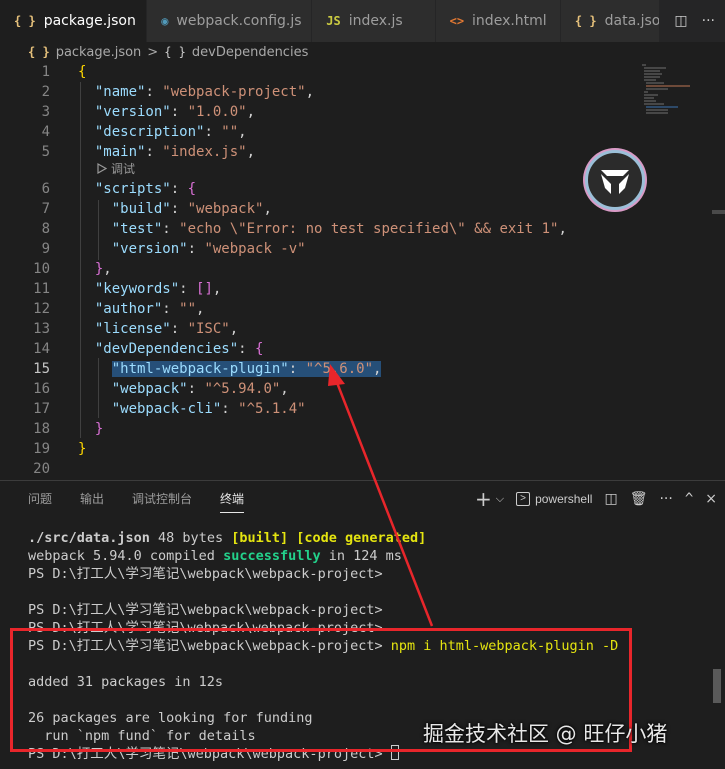  I want to click on html-file-icon: <>, so click(457, 21).